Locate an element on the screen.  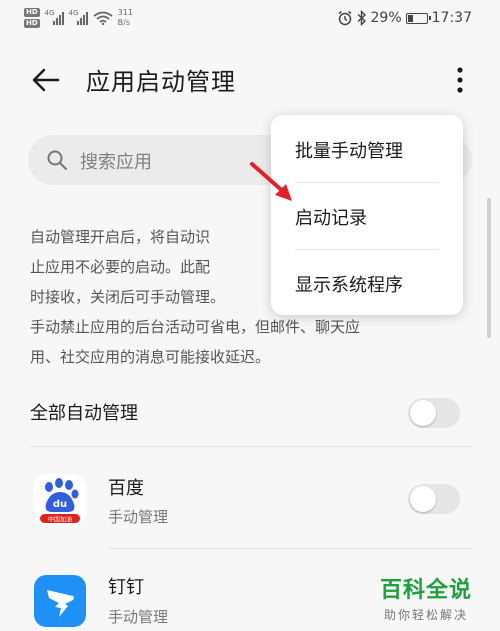
search-icon is located at coordinates (57, 160).